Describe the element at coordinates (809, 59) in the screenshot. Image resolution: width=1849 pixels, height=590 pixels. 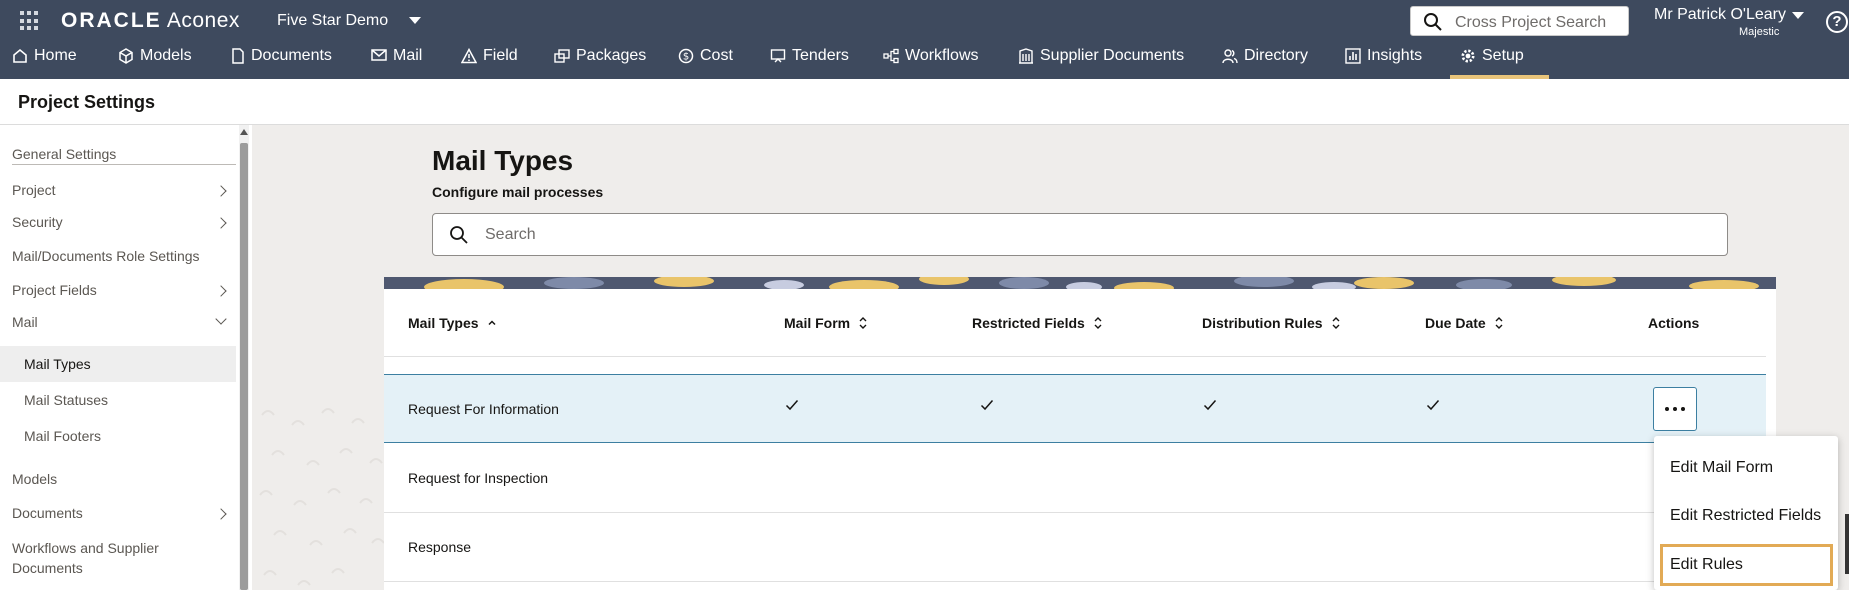
I see `nav-tenders: Tenders` at that location.